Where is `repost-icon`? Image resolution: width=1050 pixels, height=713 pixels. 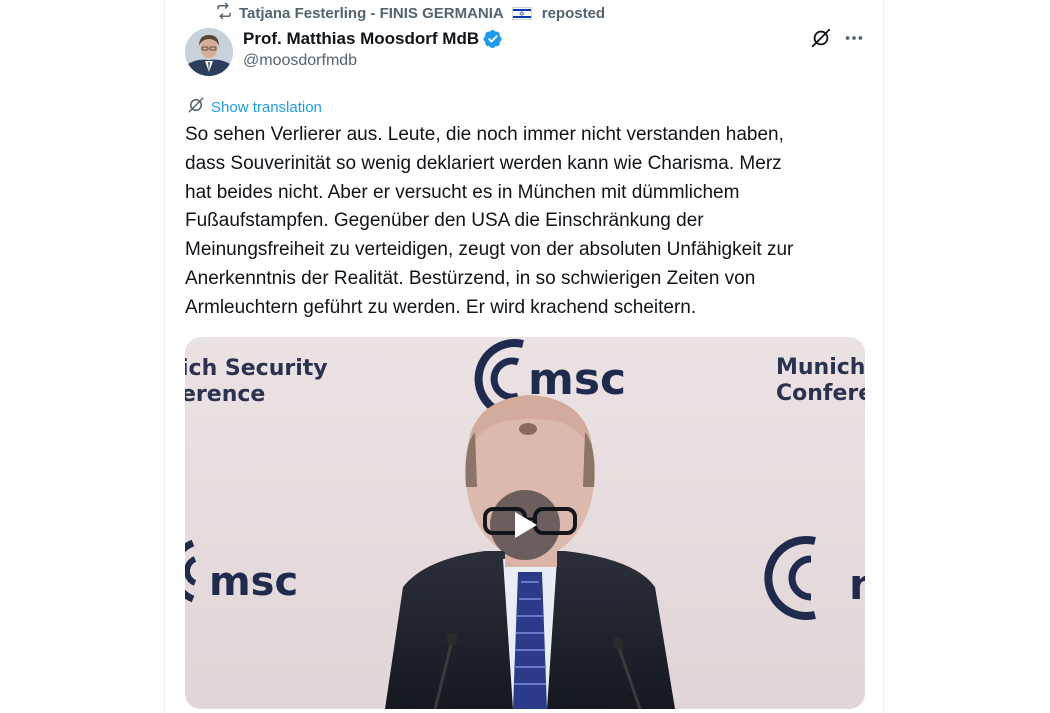
repost-icon is located at coordinates (224, 13).